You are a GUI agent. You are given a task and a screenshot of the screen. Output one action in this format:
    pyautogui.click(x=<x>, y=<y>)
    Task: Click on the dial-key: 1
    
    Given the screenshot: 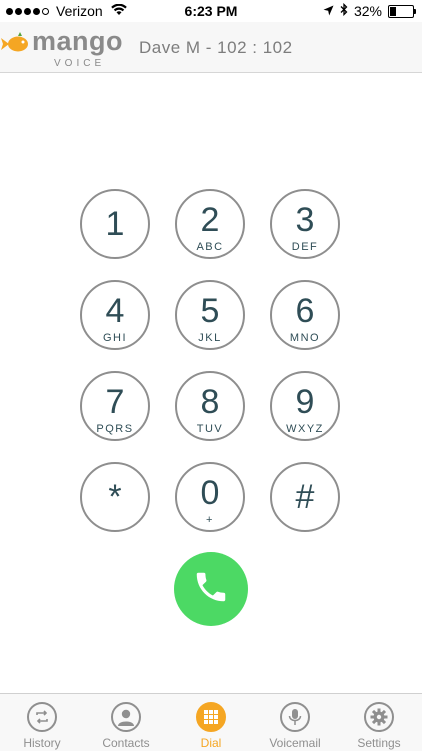 What is the action you would take?
    pyautogui.click(x=115, y=224)
    